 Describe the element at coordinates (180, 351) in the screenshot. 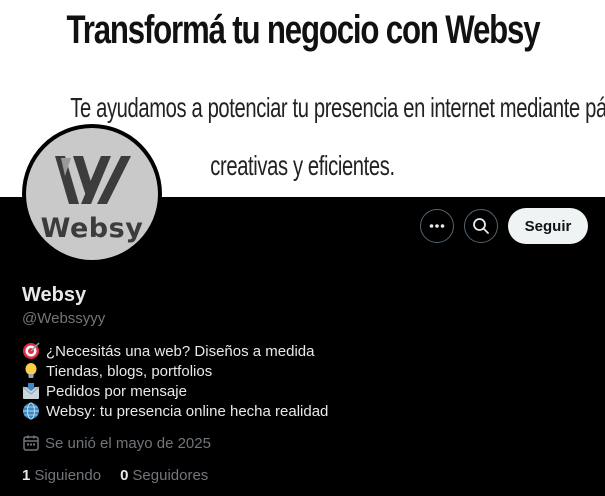

I see `bio-text: ¿Necesitás una web? Diseños a medida` at that location.